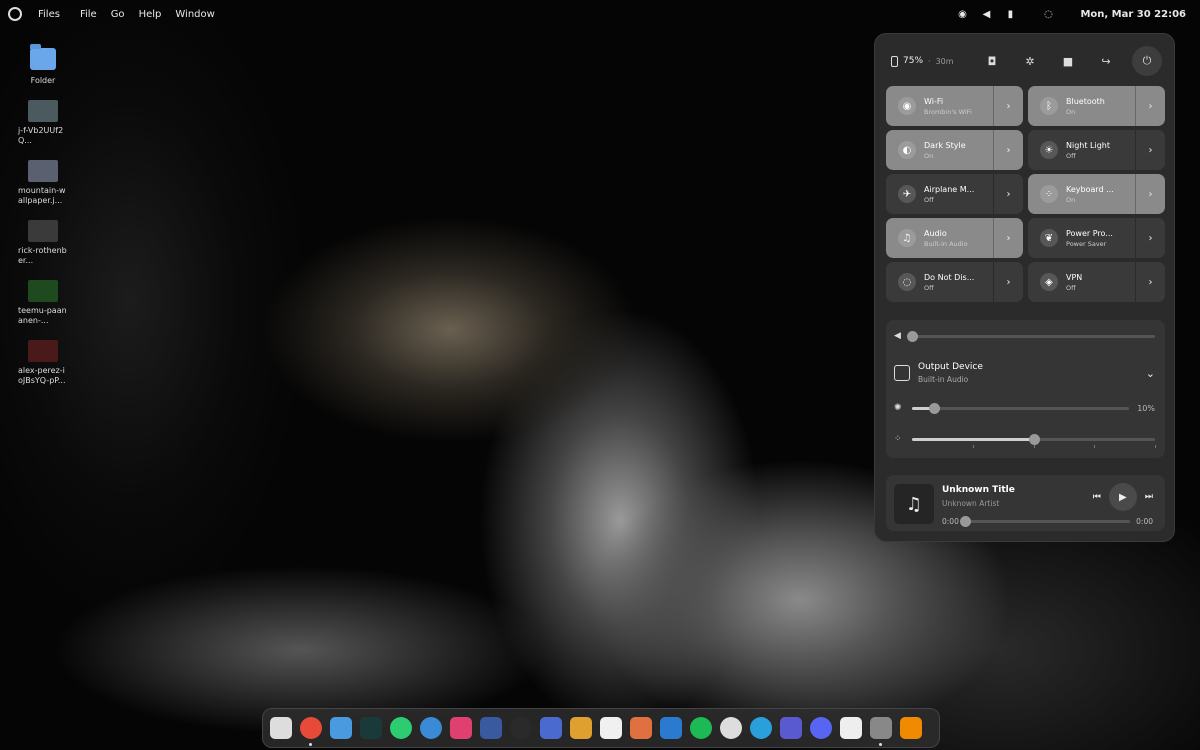 The width and height of the screenshot is (1200, 750). I want to click on shield-icon: ◈, so click(1049, 282).